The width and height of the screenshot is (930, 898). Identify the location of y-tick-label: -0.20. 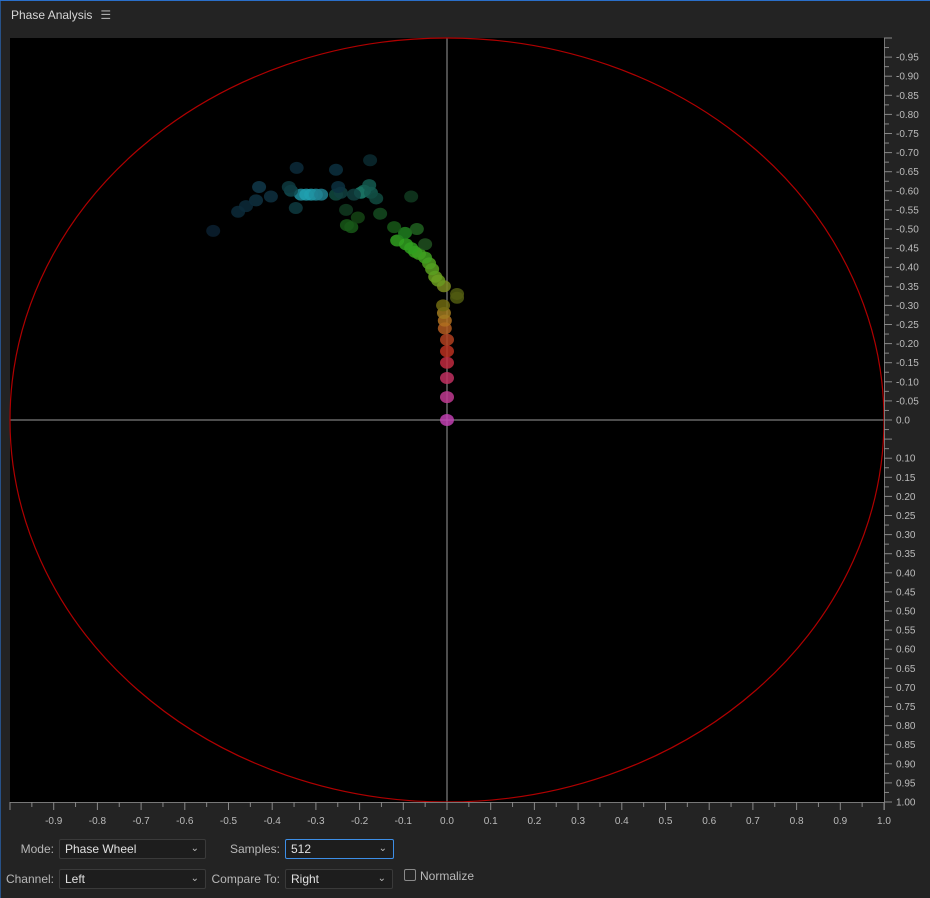
(907, 344).